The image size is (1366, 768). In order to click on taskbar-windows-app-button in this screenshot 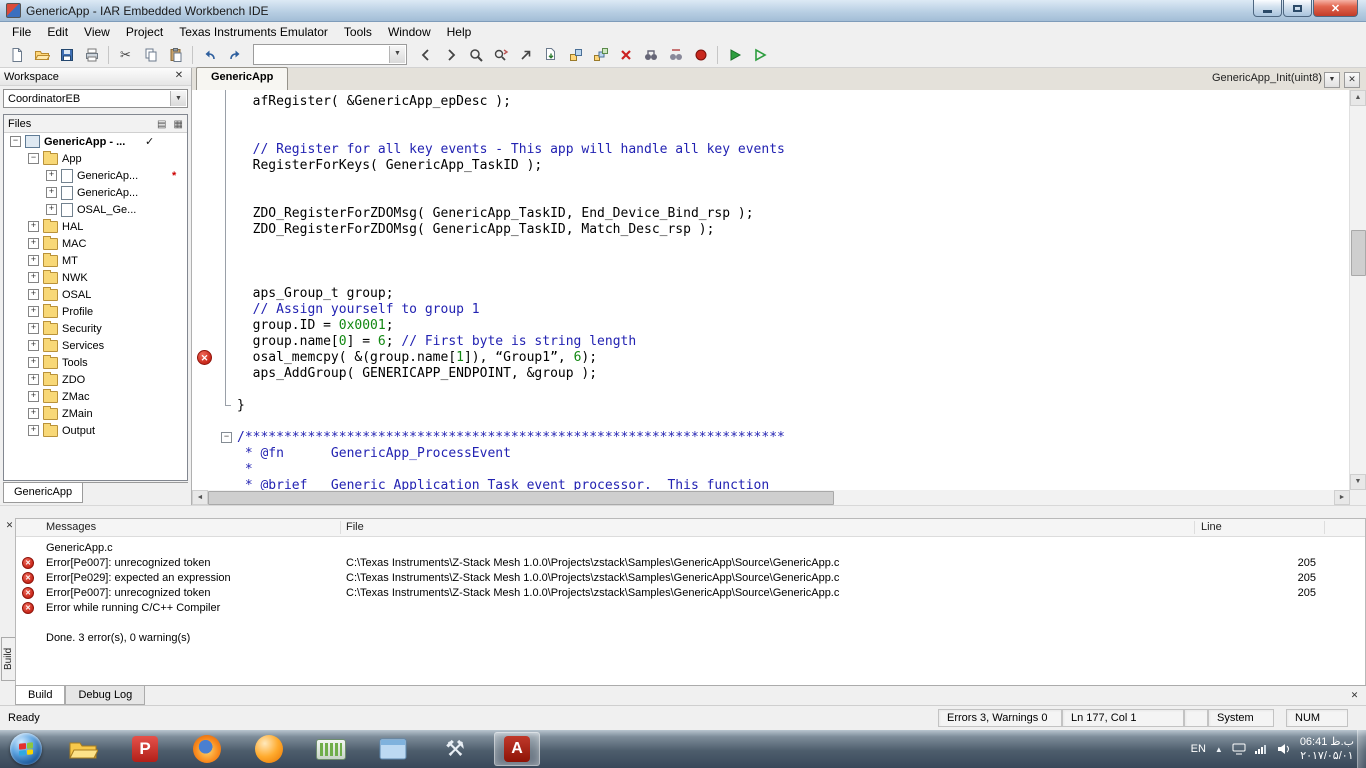, I will do `click(393, 749)`.